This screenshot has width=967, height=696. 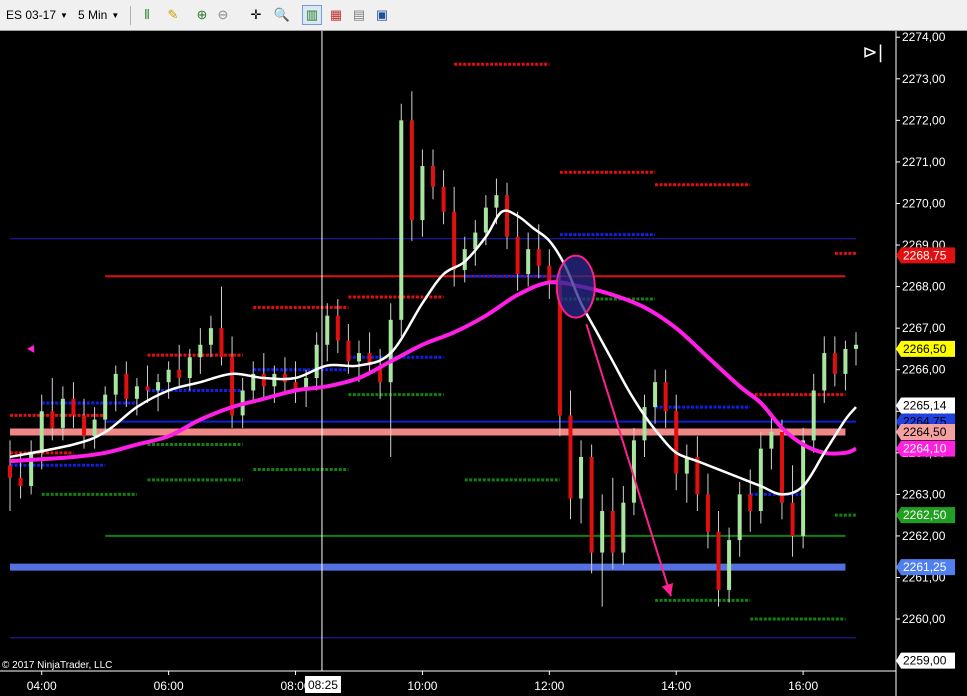 I want to click on chart-toolbar: ES 03-17 ▼ 5 Min ▼ ⫴ ✎ ⊕ ⊖ ✛ 🔍 ▥ ▦ ▤ ▣, so click(x=483, y=15).